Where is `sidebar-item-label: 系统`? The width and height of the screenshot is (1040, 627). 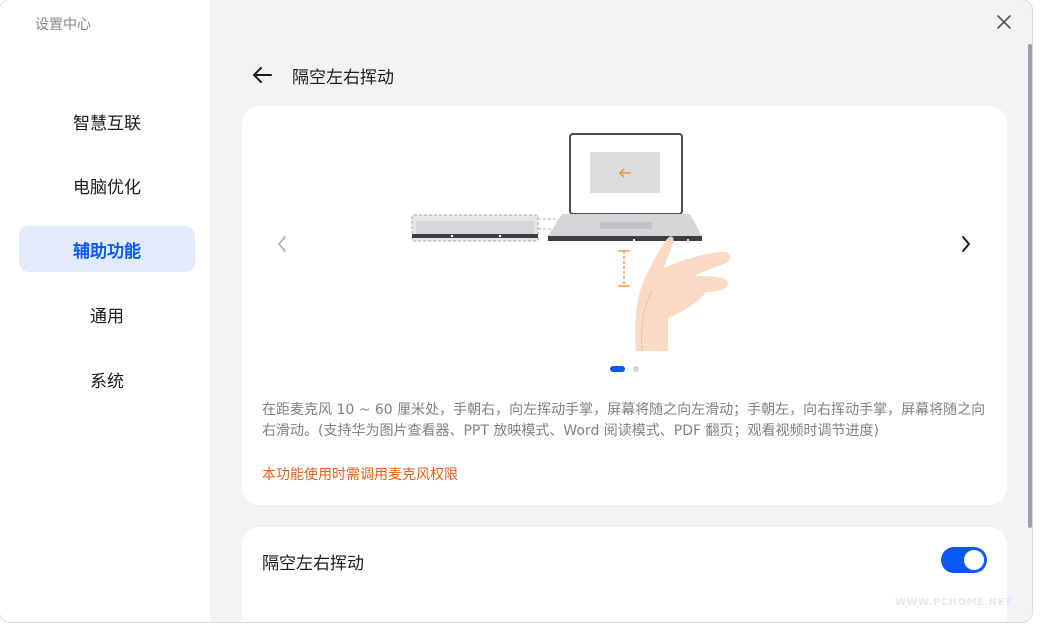 sidebar-item-label: 系统 is located at coordinates (107, 381).